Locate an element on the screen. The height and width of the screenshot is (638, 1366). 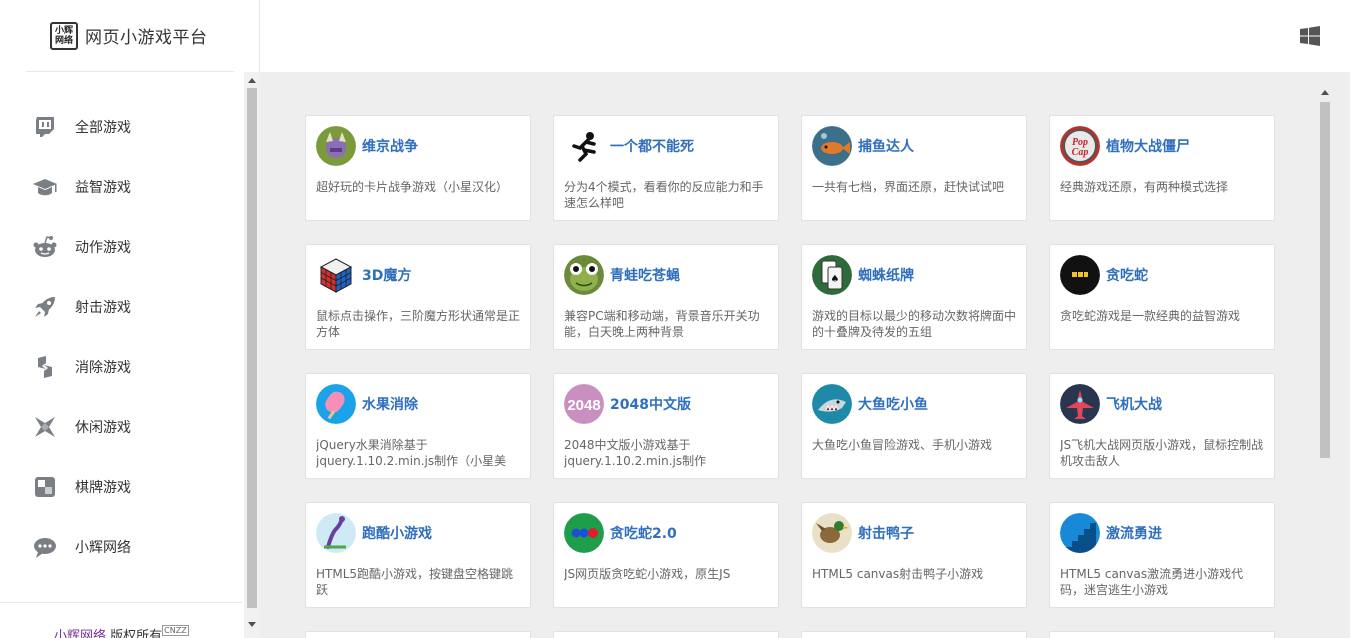
parkour-icon is located at coordinates (336, 533).